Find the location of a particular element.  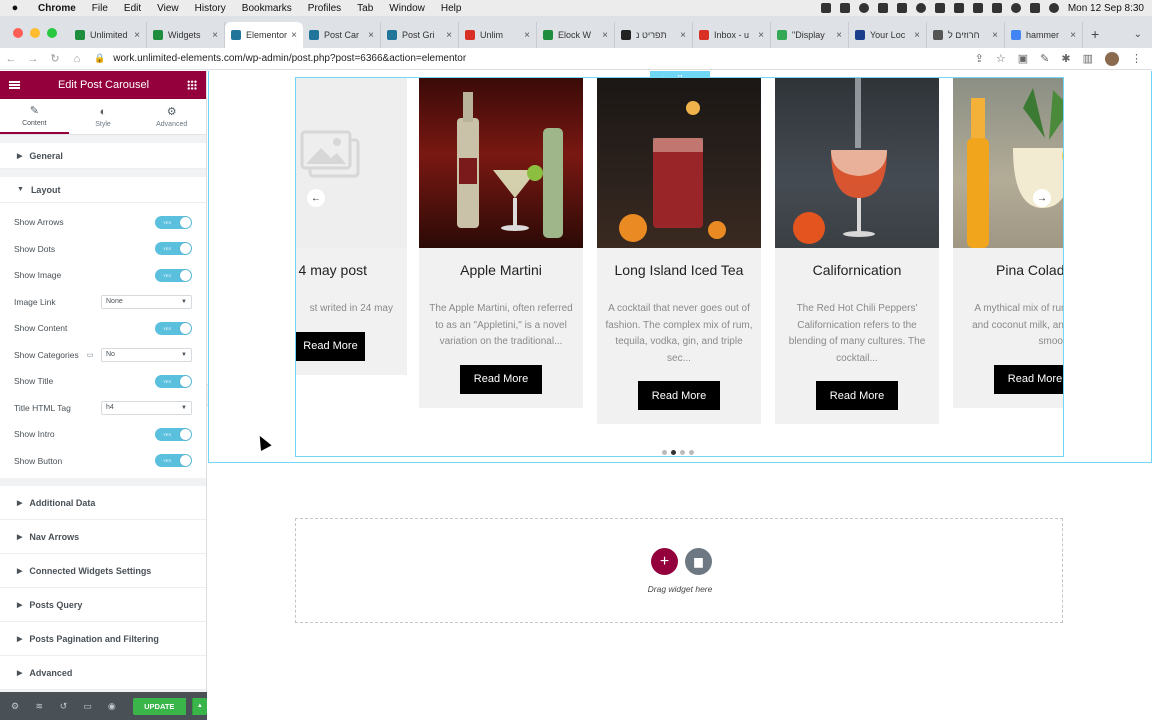

update-button: UPDATE is located at coordinates (159, 706).